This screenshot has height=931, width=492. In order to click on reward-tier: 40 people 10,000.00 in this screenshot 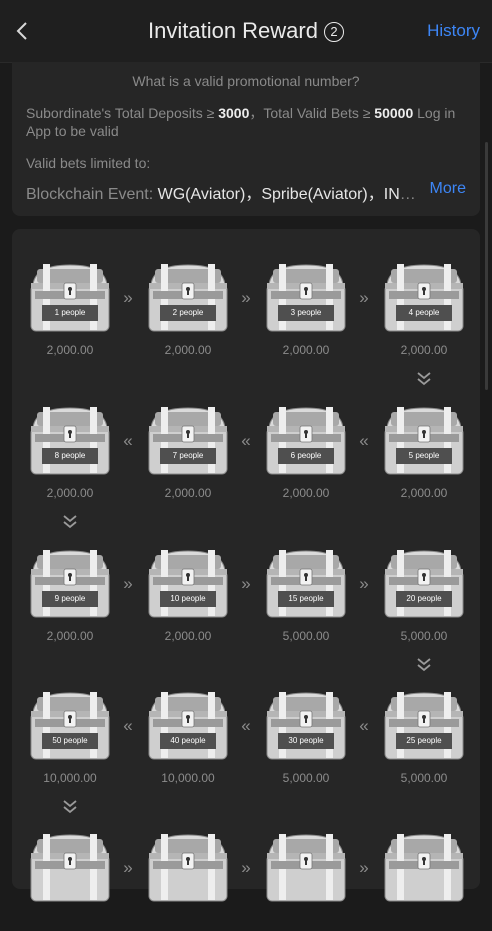, I will do `click(188, 739)`.